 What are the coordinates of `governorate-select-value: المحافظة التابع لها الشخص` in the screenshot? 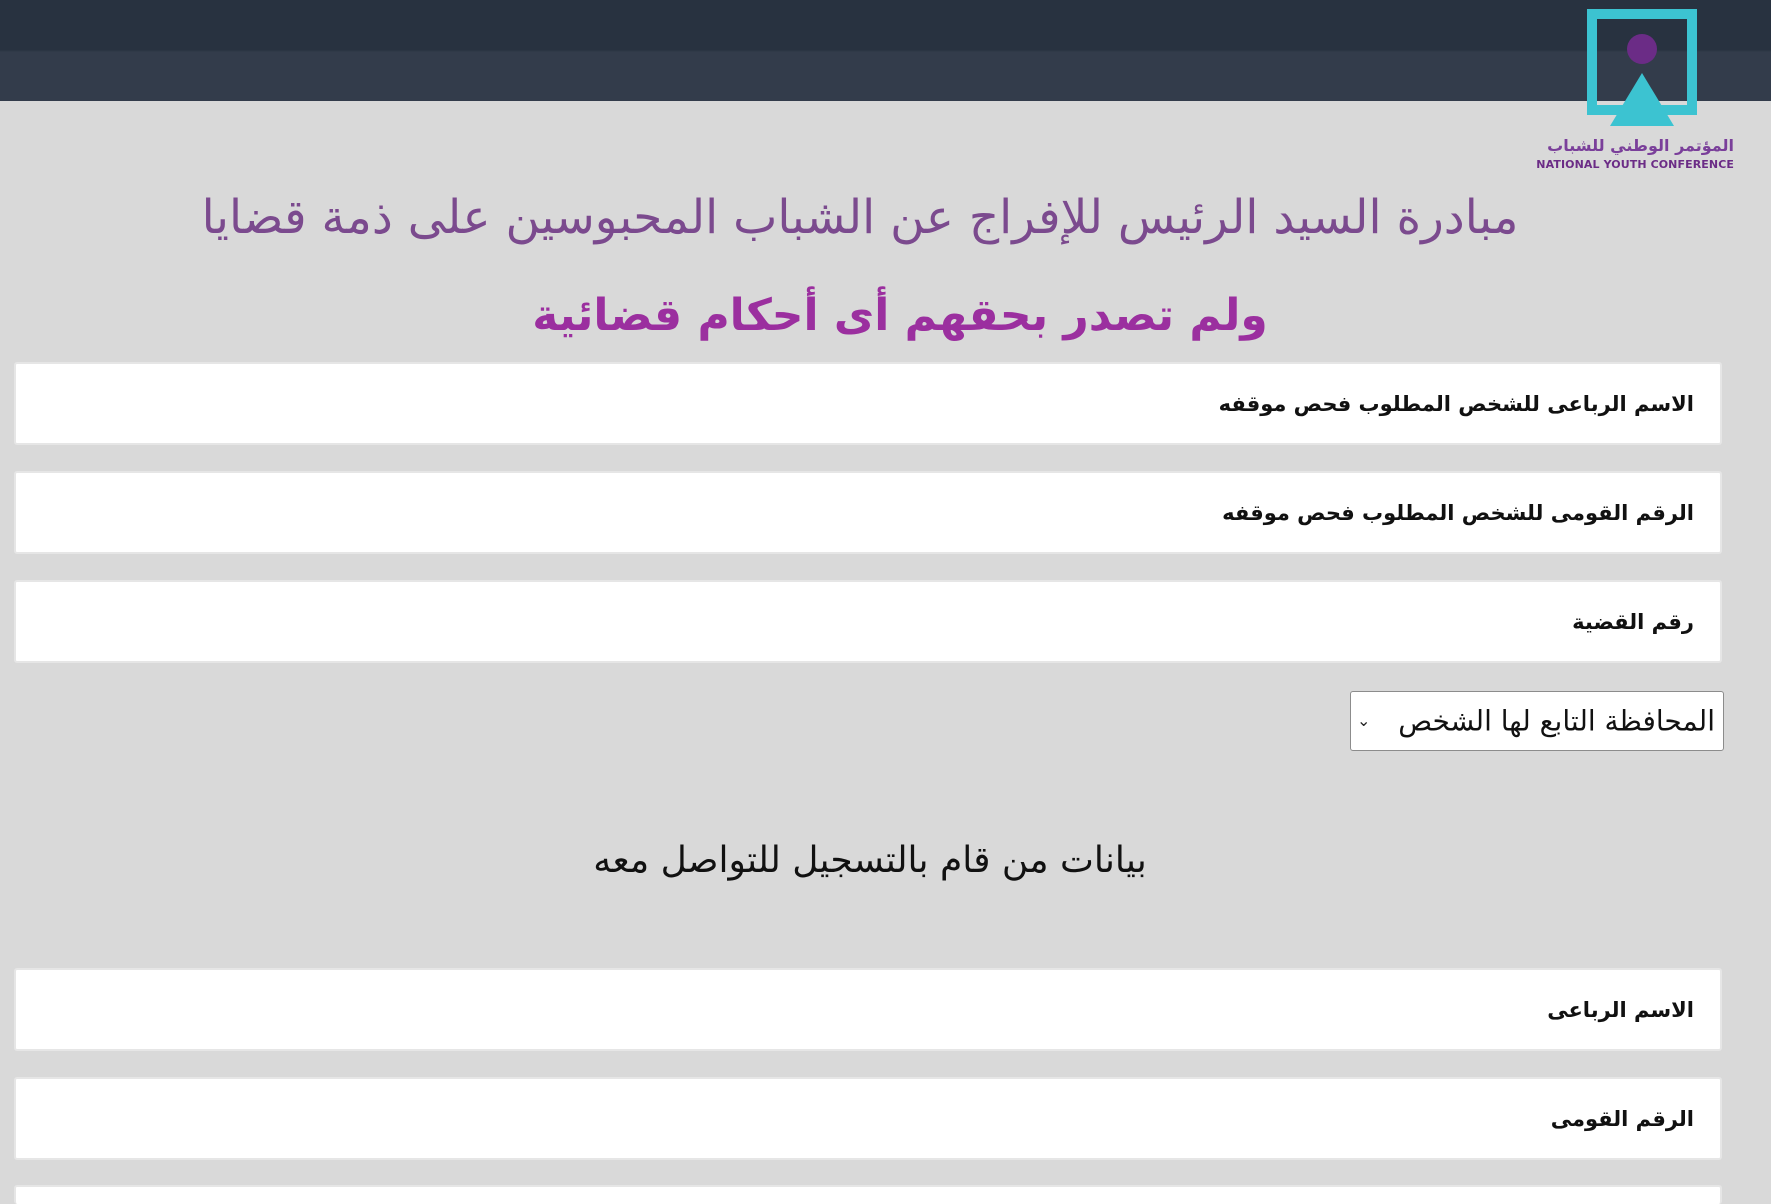 It's located at (1556, 721).